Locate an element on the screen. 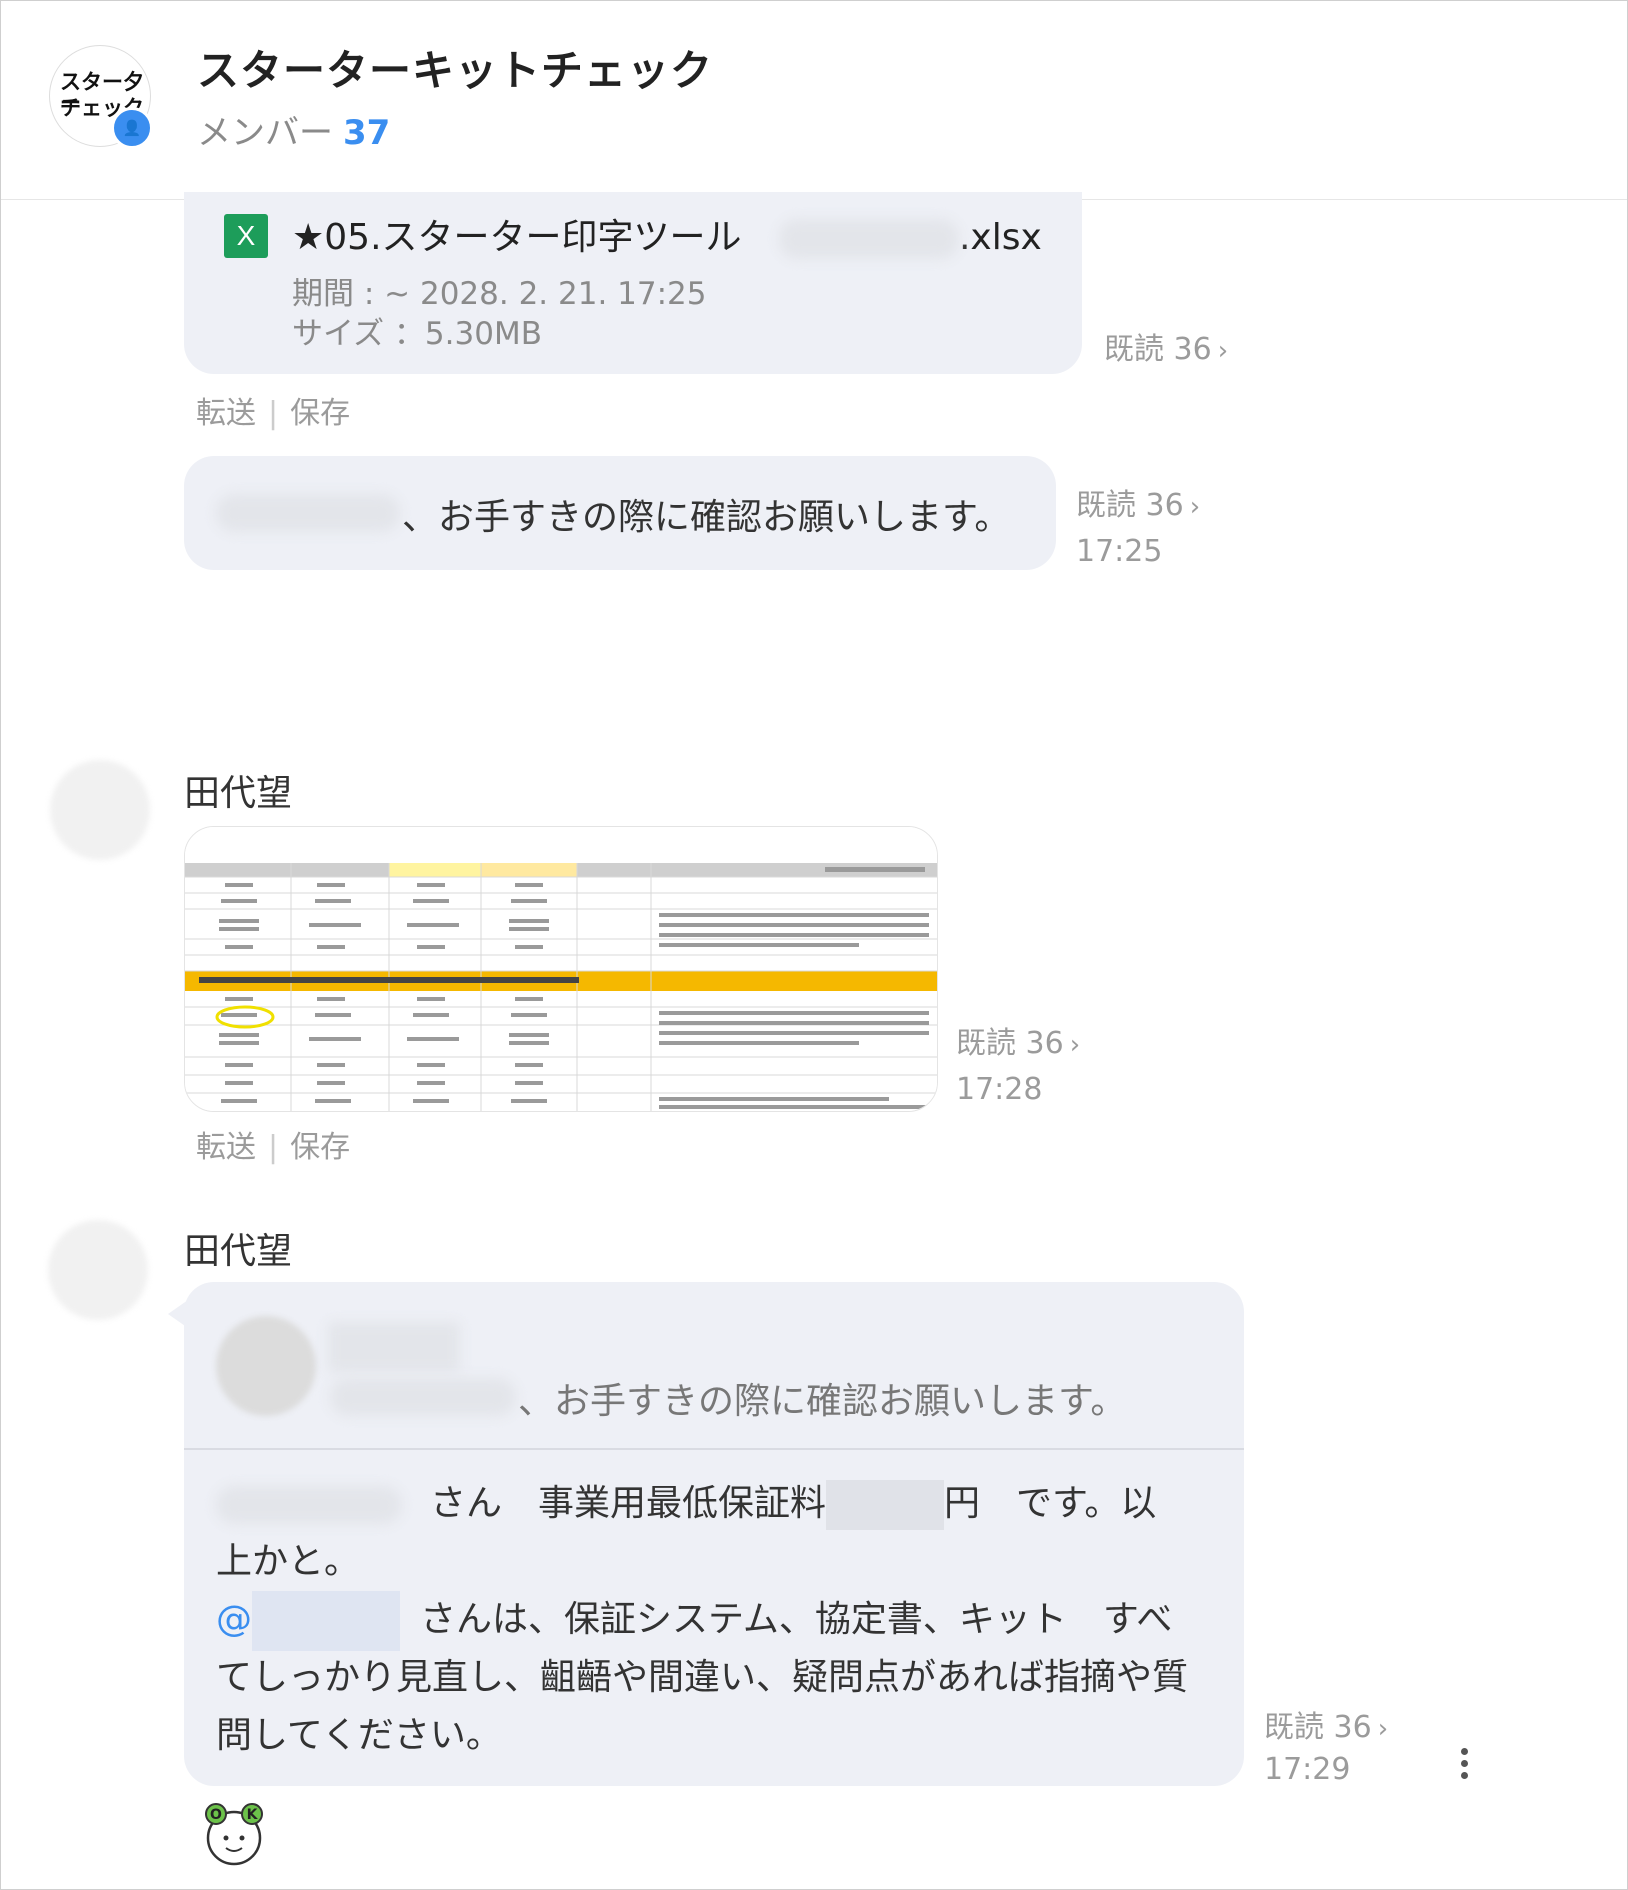  reply-text: 円 です。以 is located at coordinates (1050, 1503).